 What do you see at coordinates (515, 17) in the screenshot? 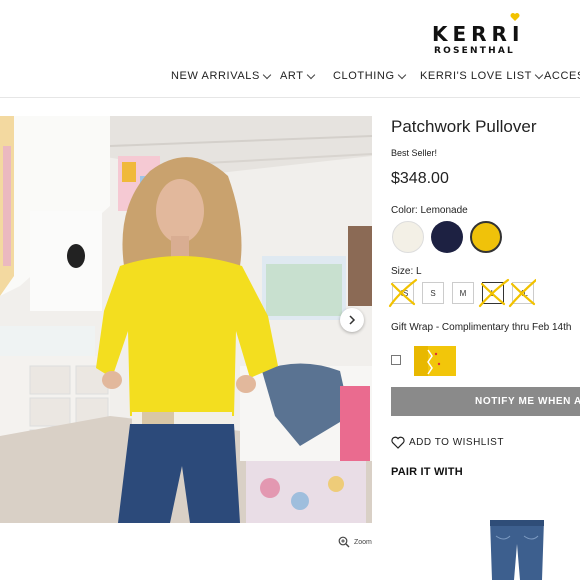
I see `heart-logo-icon` at bounding box center [515, 17].